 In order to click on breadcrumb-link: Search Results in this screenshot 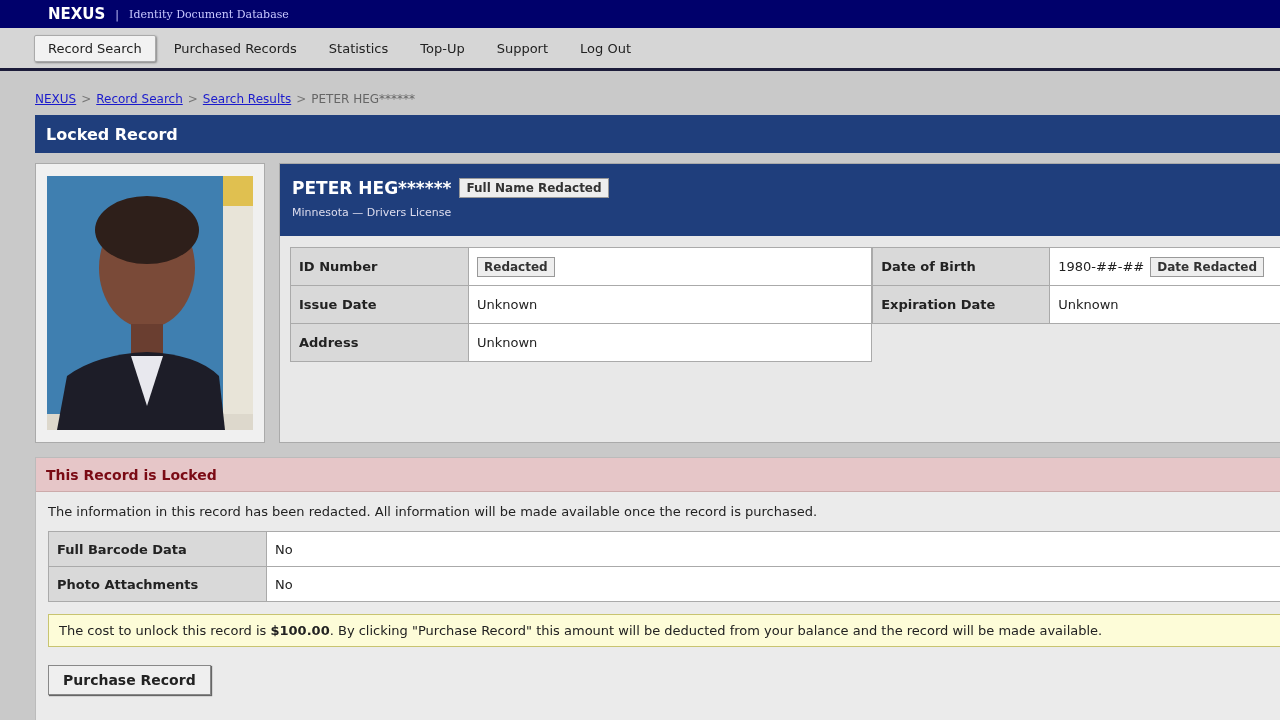, I will do `click(247, 99)`.